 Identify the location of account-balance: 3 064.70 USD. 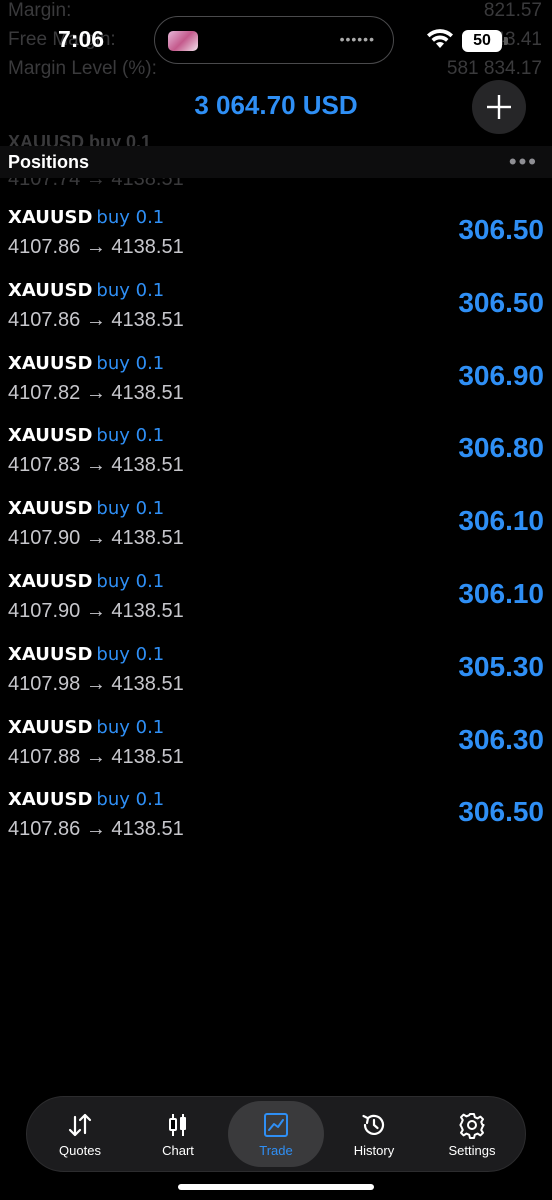
(276, 105).